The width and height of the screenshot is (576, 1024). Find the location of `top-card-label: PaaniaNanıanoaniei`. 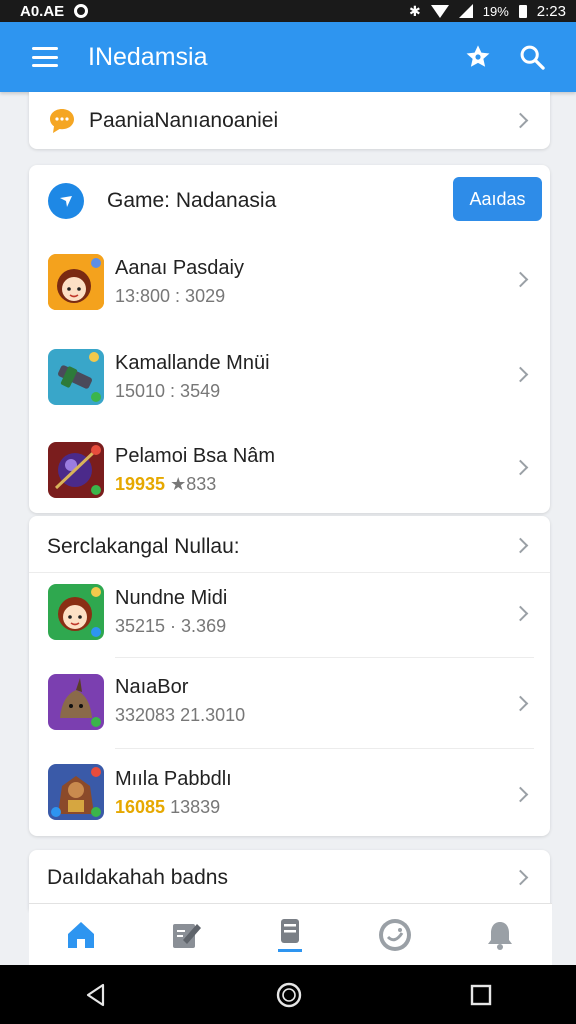

top-card-label: PaaniaNanıanoaniei is located at coordinates (184, 120).